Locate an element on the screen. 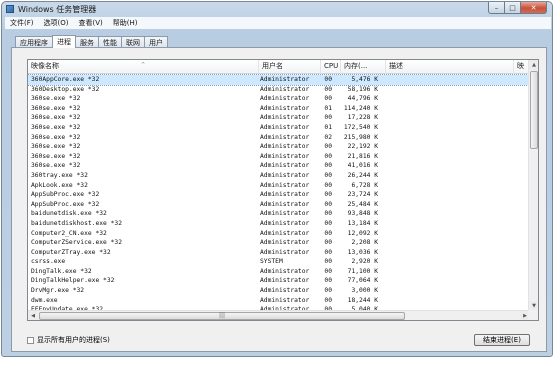 This screenshot has height=365, width=557. maximize-button: □ is located at coordinates (513, 8).